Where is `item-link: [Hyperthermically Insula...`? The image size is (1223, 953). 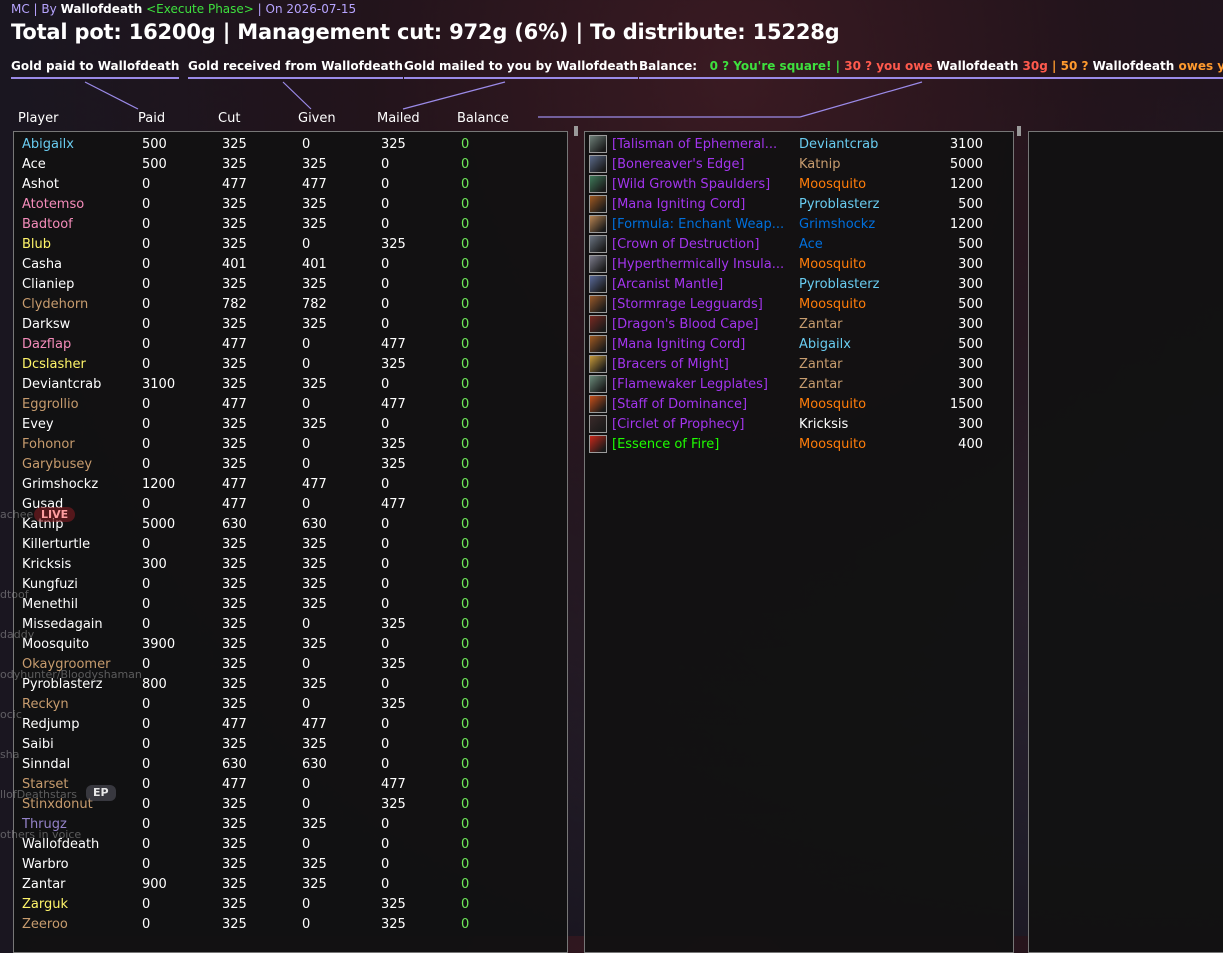
item-link: [Hyperthermically Insula... is located at coordinates (698, 265).